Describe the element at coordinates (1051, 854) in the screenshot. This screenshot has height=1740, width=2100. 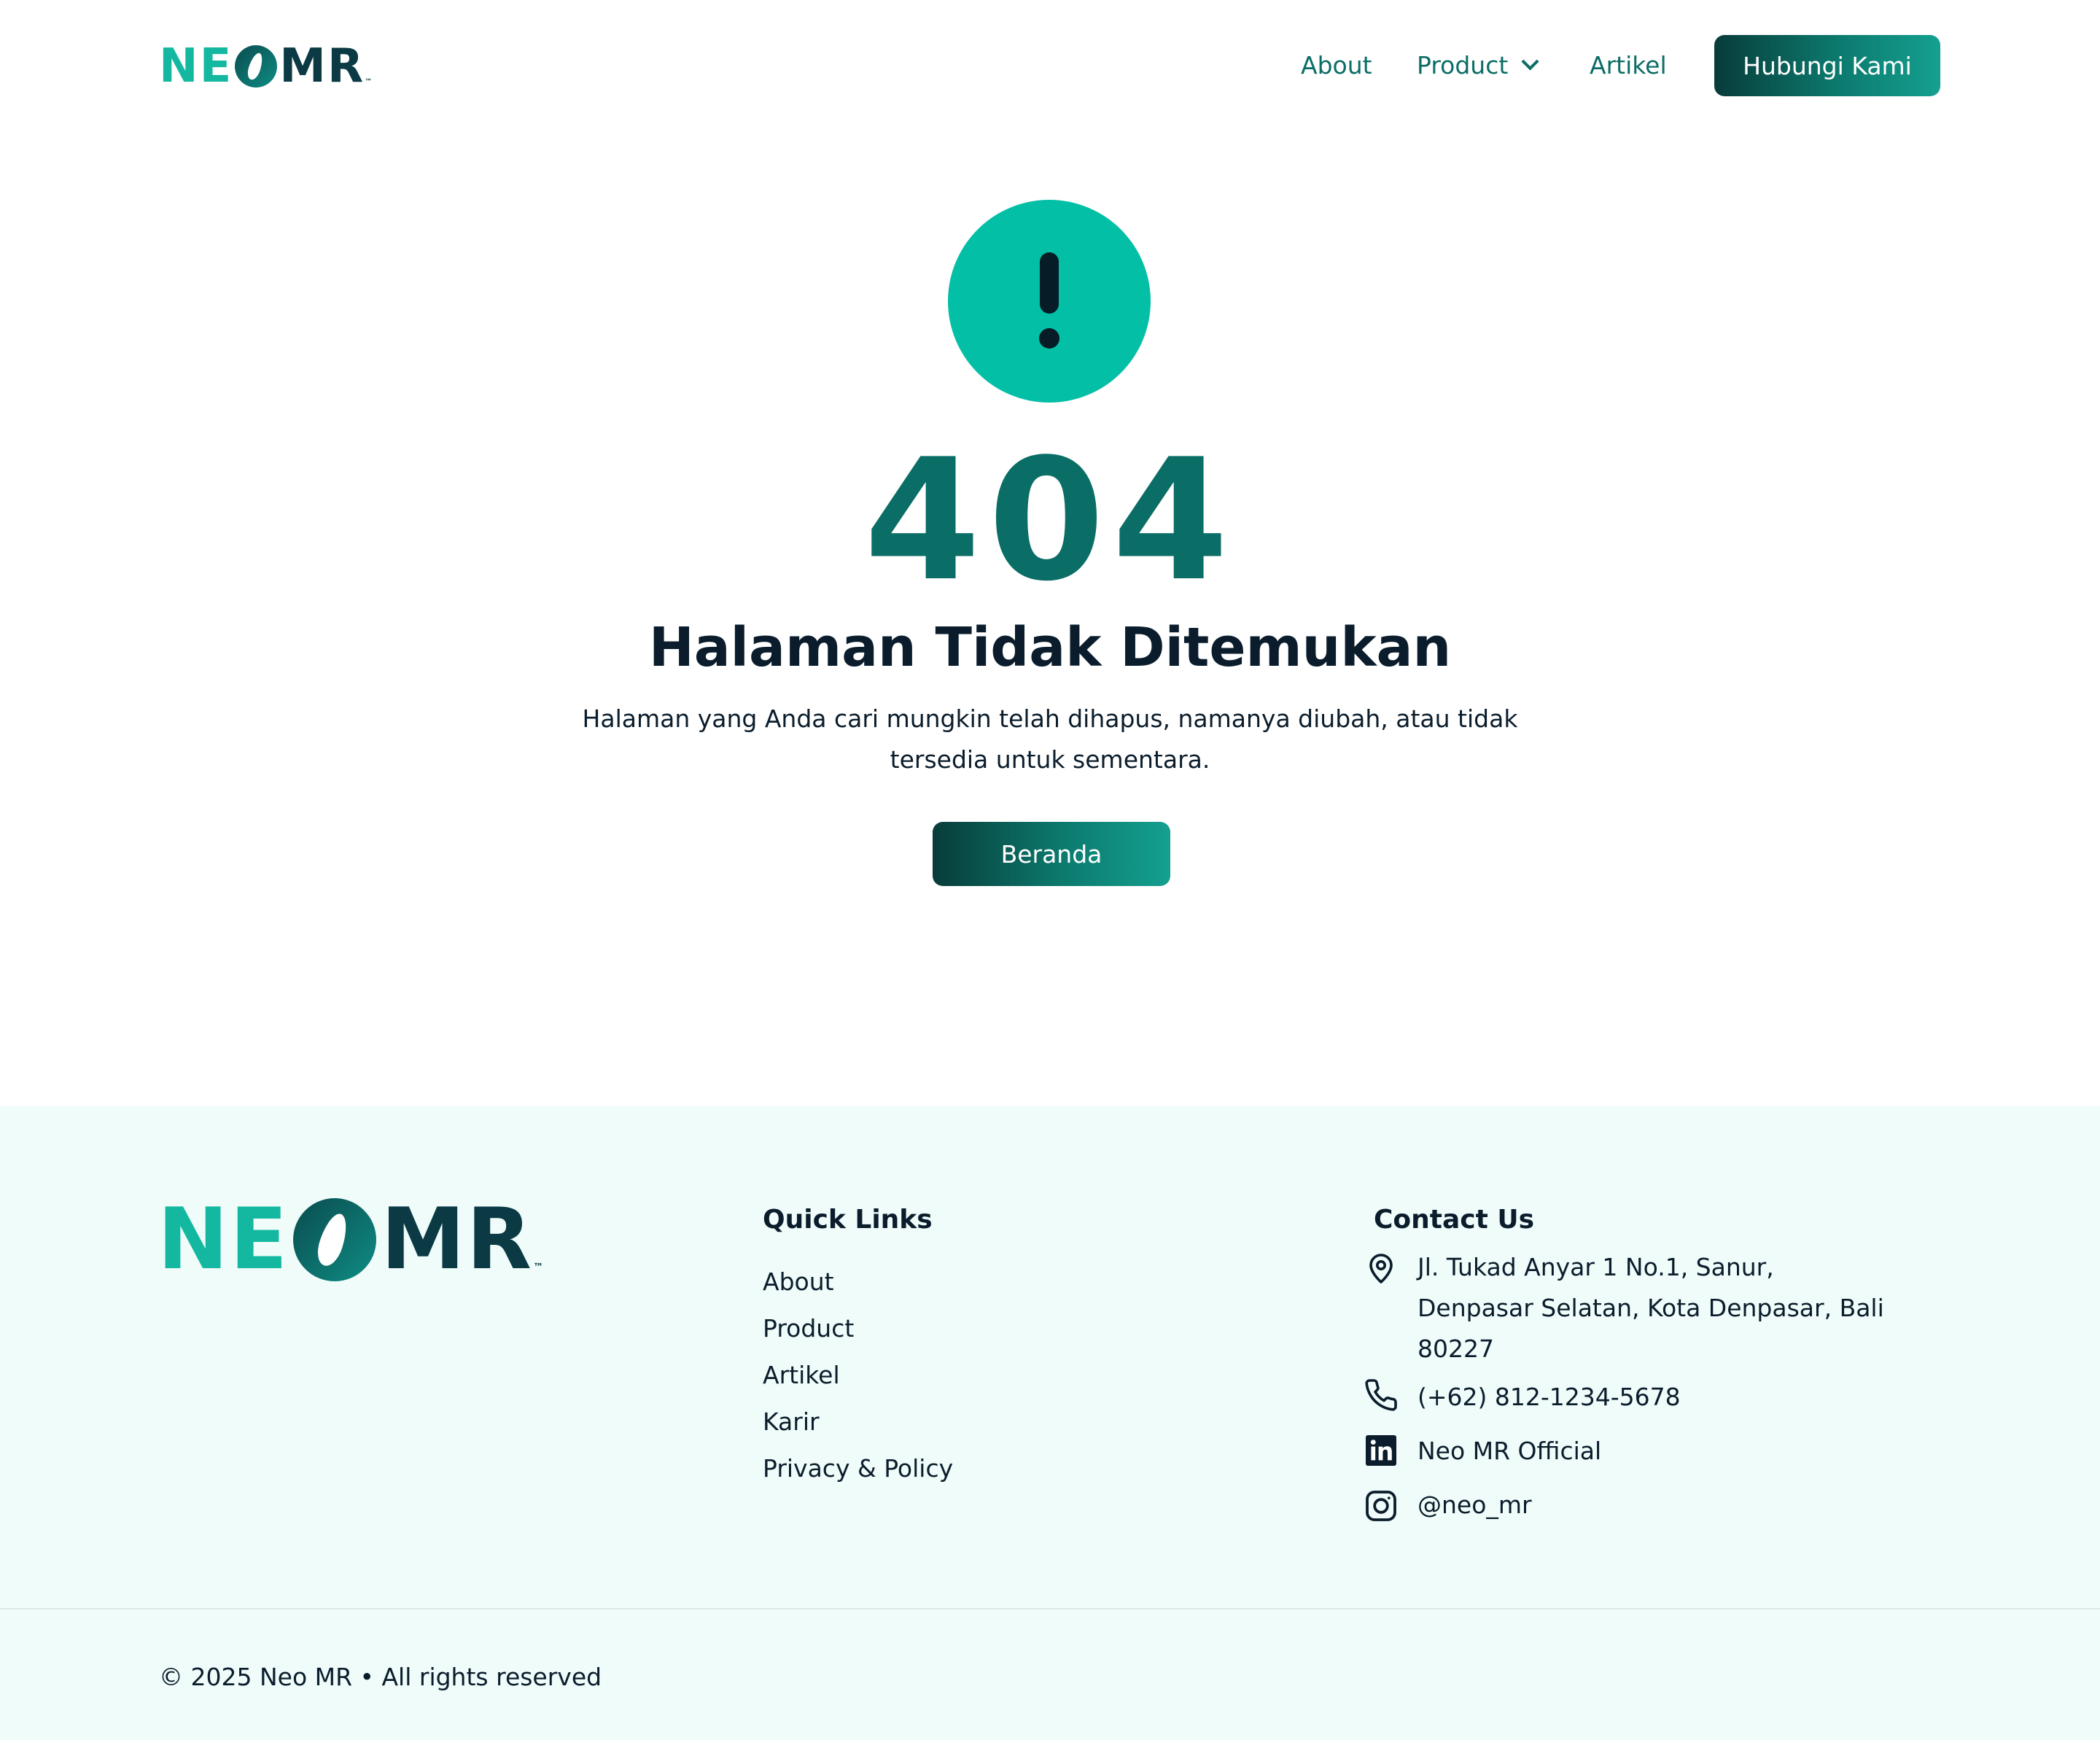
I see `home-button: Beranda` at that location.